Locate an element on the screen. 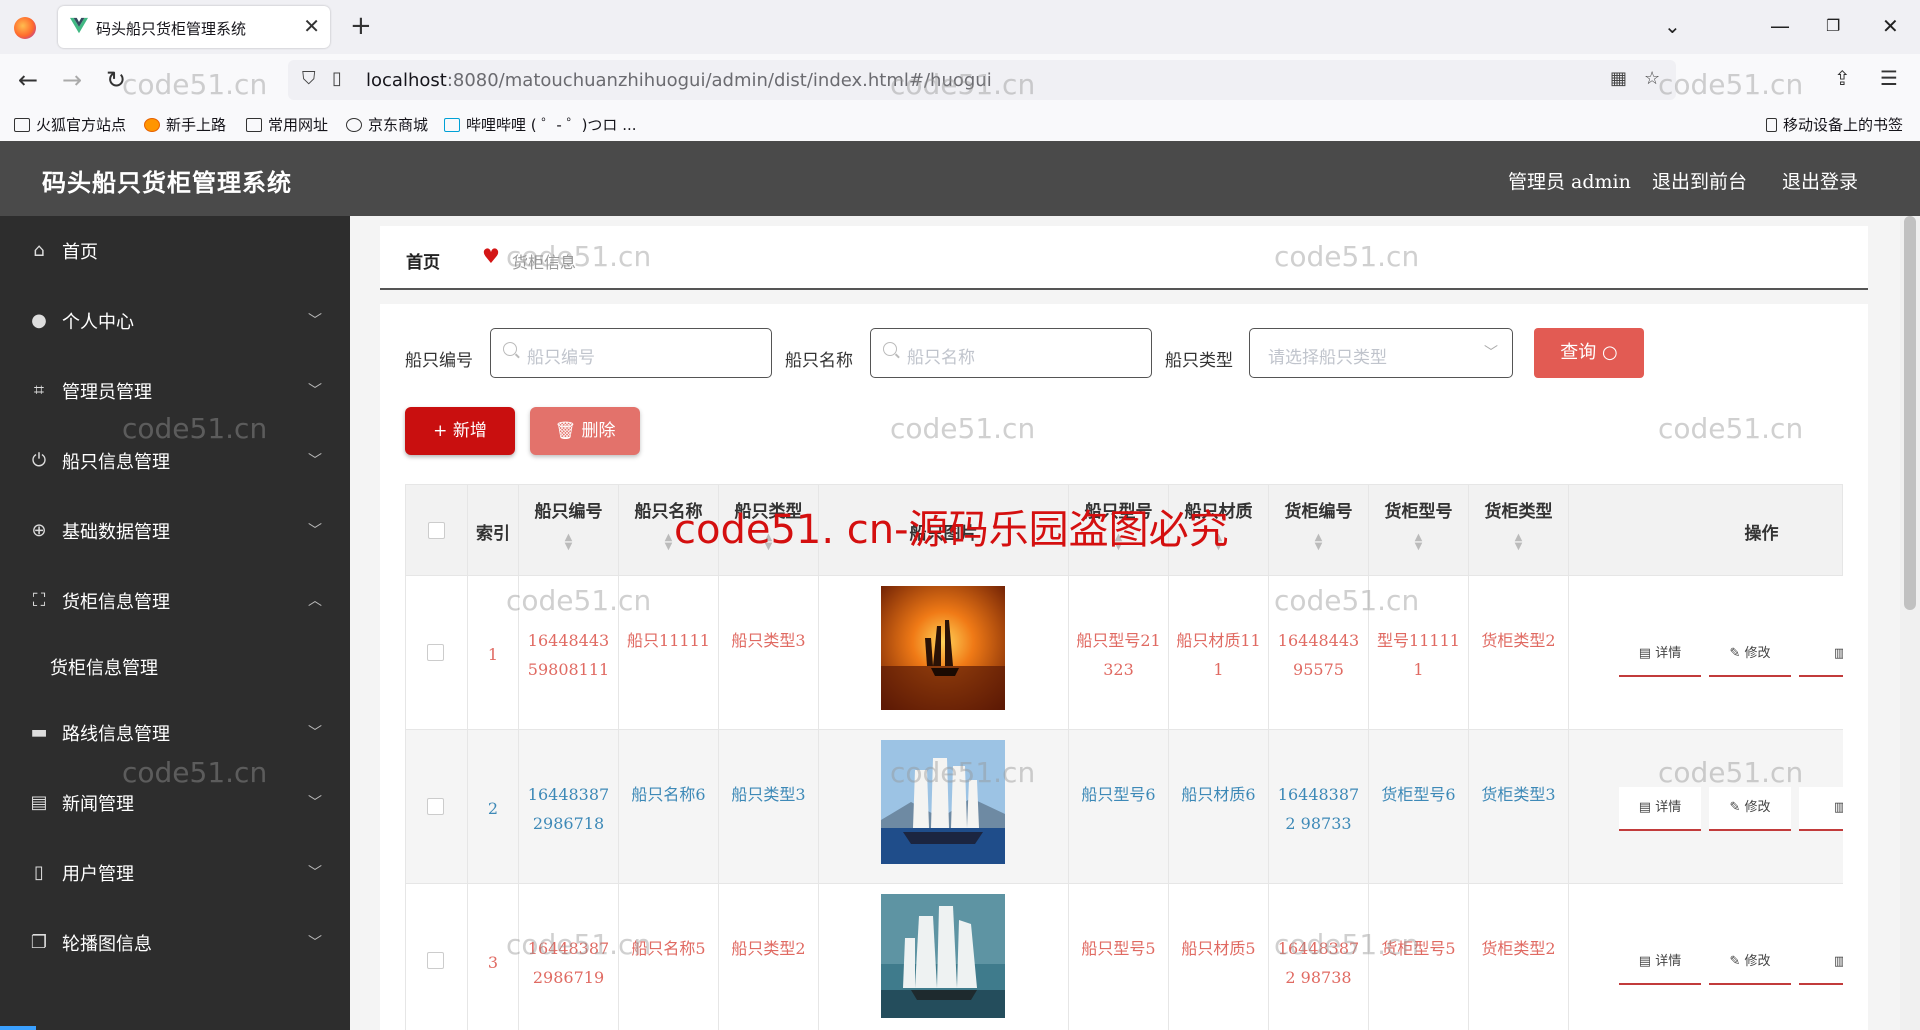 This screenshot has height=1030, width=1920. restore-icon: ❐ is located at coordinates (1833, 26).